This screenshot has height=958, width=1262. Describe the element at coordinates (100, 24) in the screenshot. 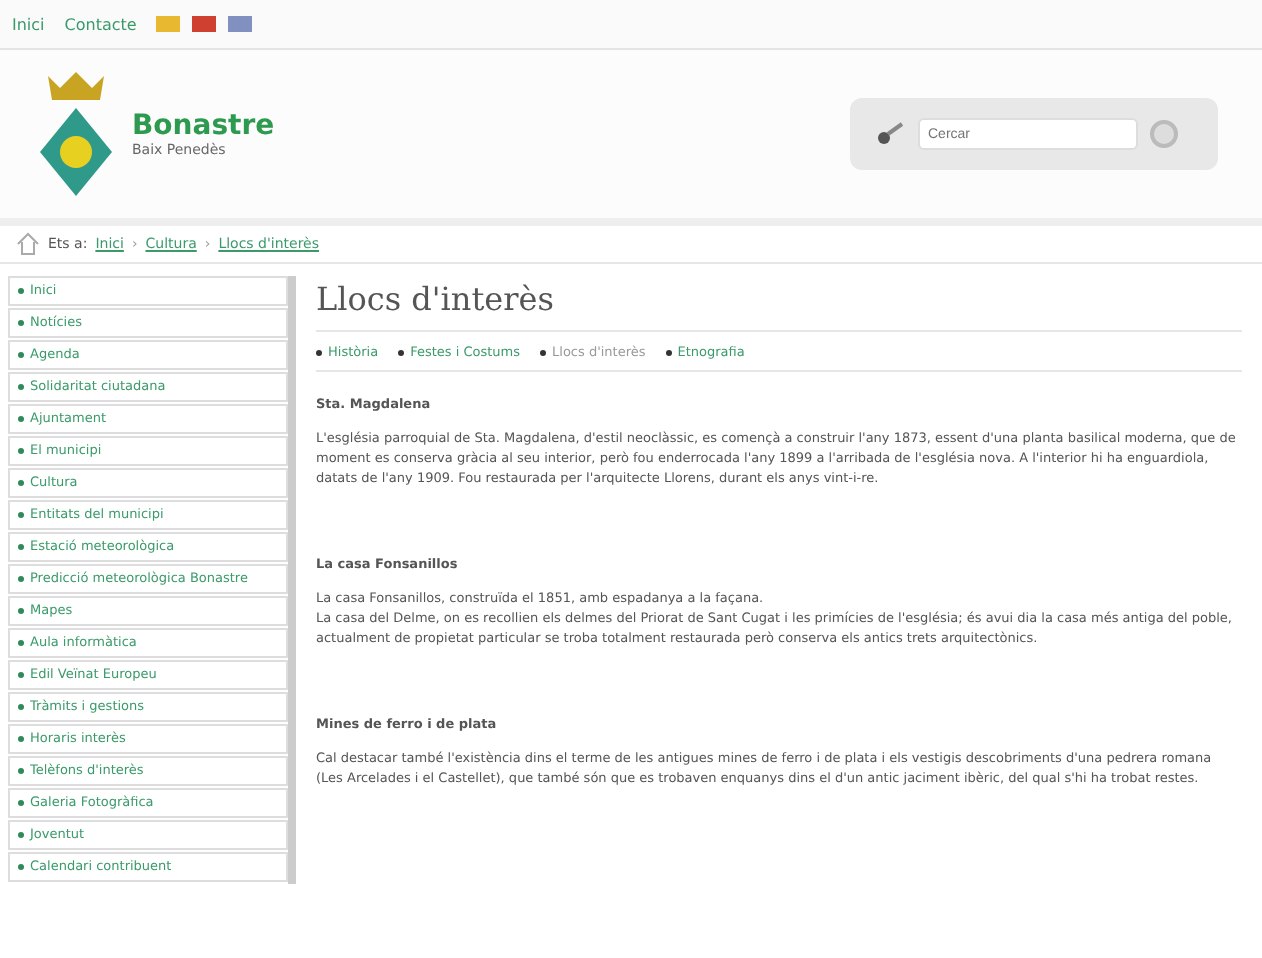

I see `top-link: Contacte` at that location.